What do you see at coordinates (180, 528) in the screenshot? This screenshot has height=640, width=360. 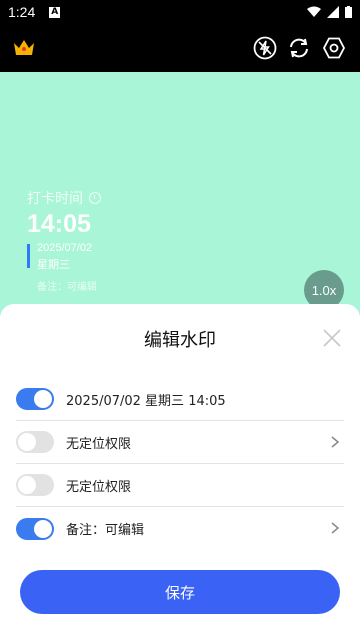 I see `watermark-row-note: 备注：可编辑` at bounding box center [180, 528].